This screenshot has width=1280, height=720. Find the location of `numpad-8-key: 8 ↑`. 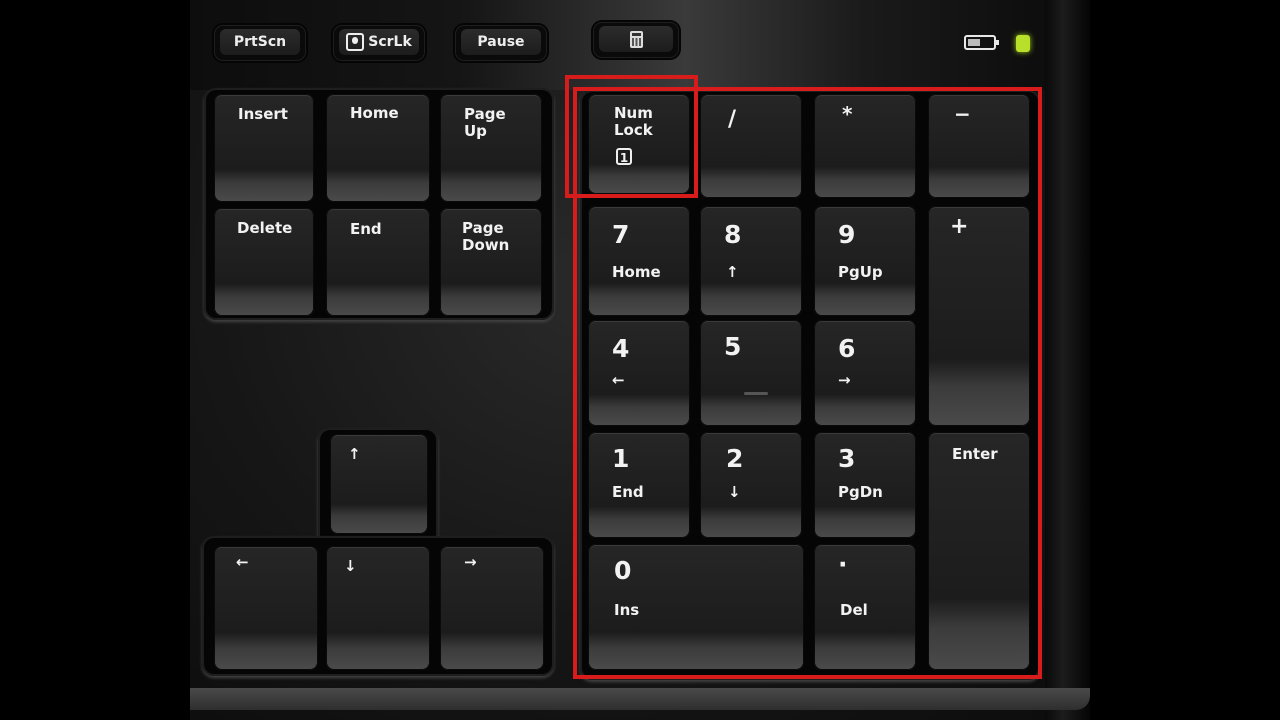

numpad-8-key: 8 ↑ is located at coordinates (751, 261).